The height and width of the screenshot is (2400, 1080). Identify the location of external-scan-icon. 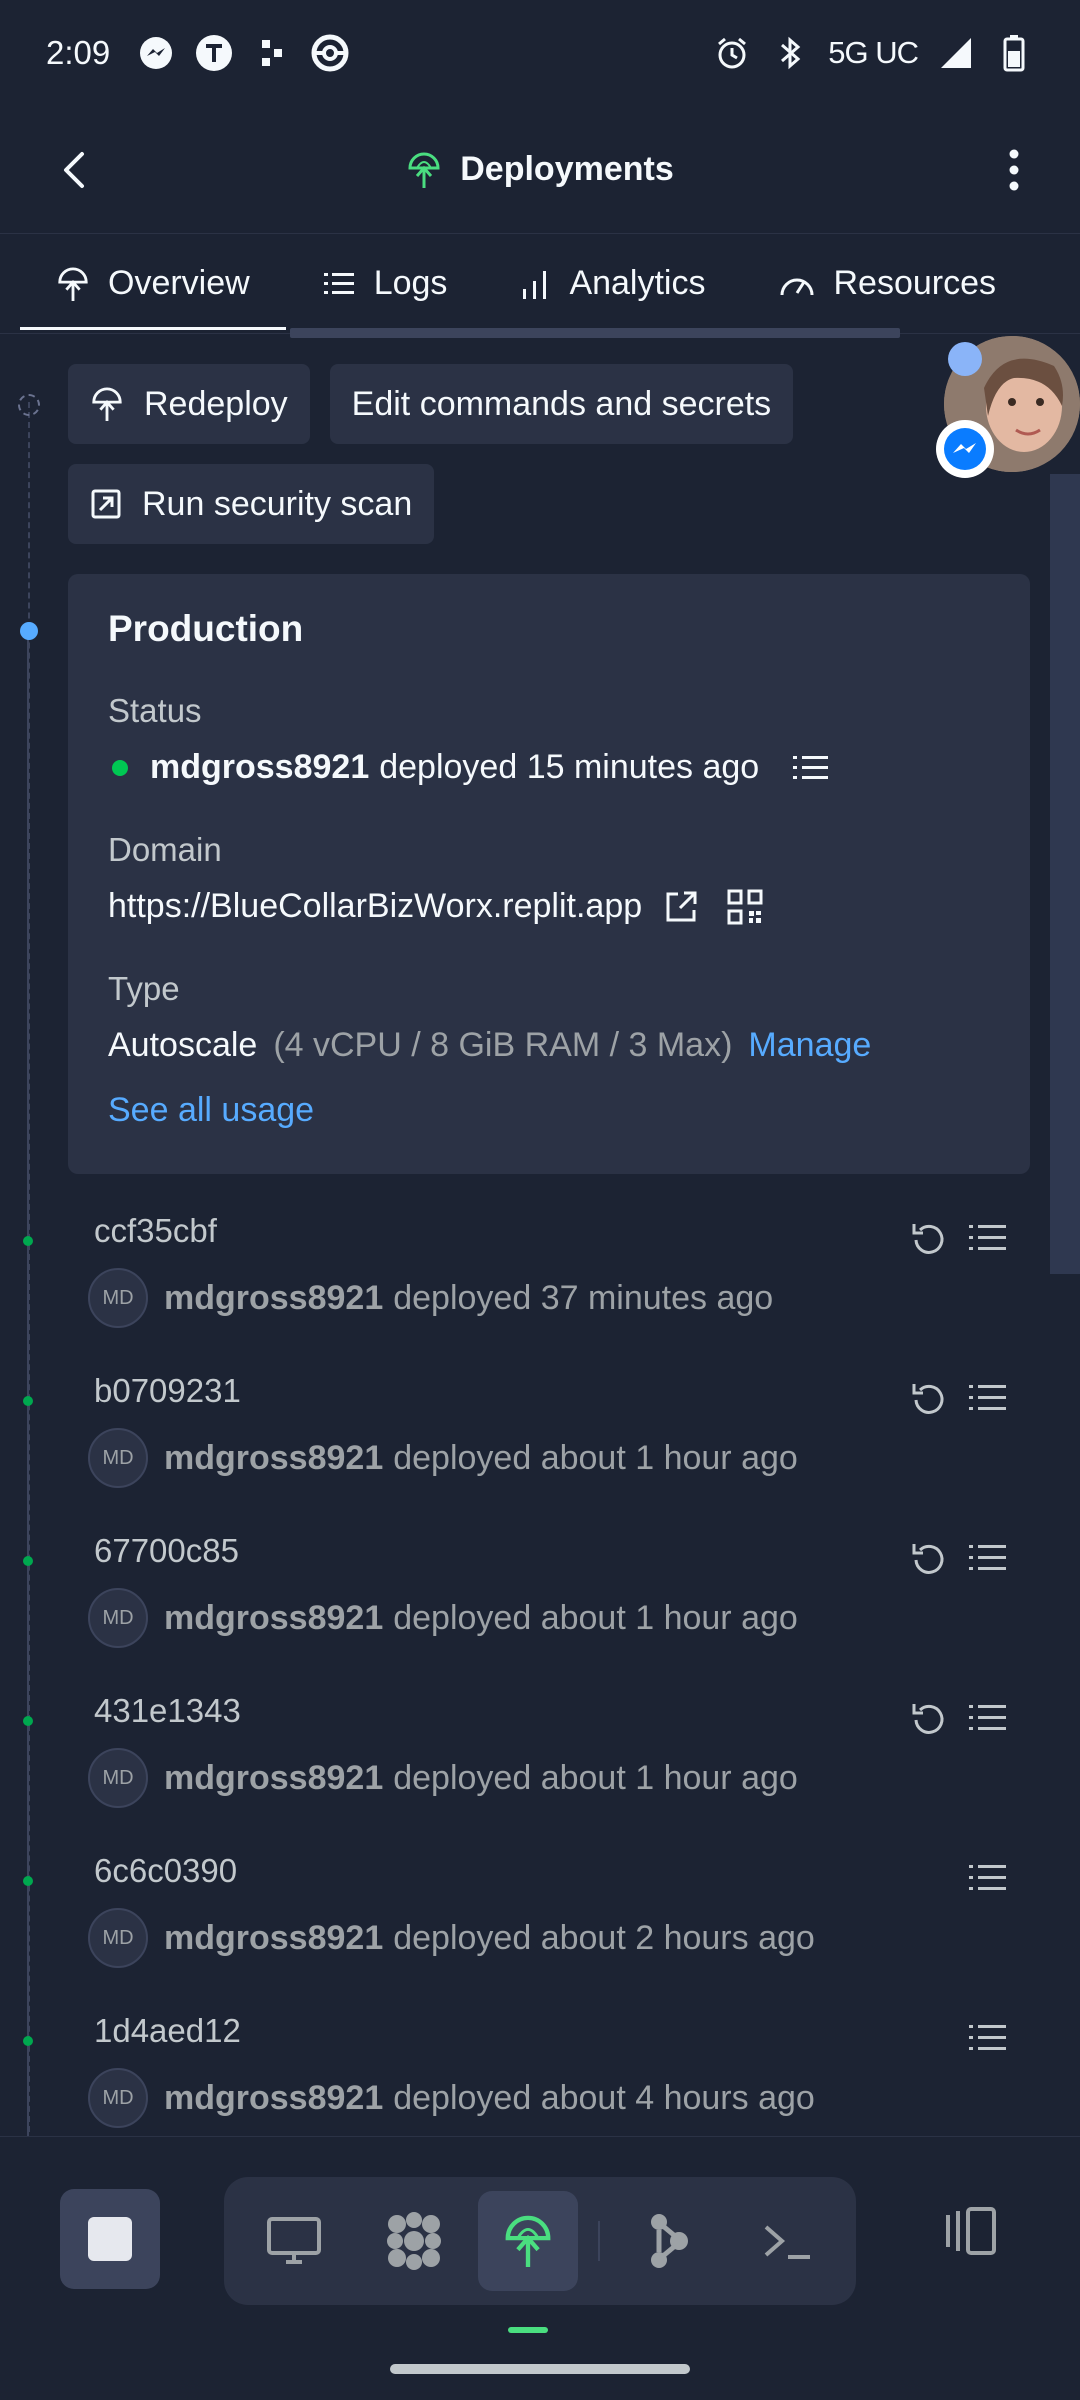
(106, 504).